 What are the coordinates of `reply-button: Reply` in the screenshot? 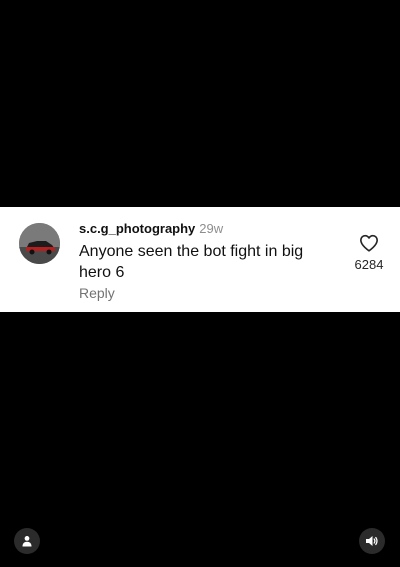 It's located at (97, 293).